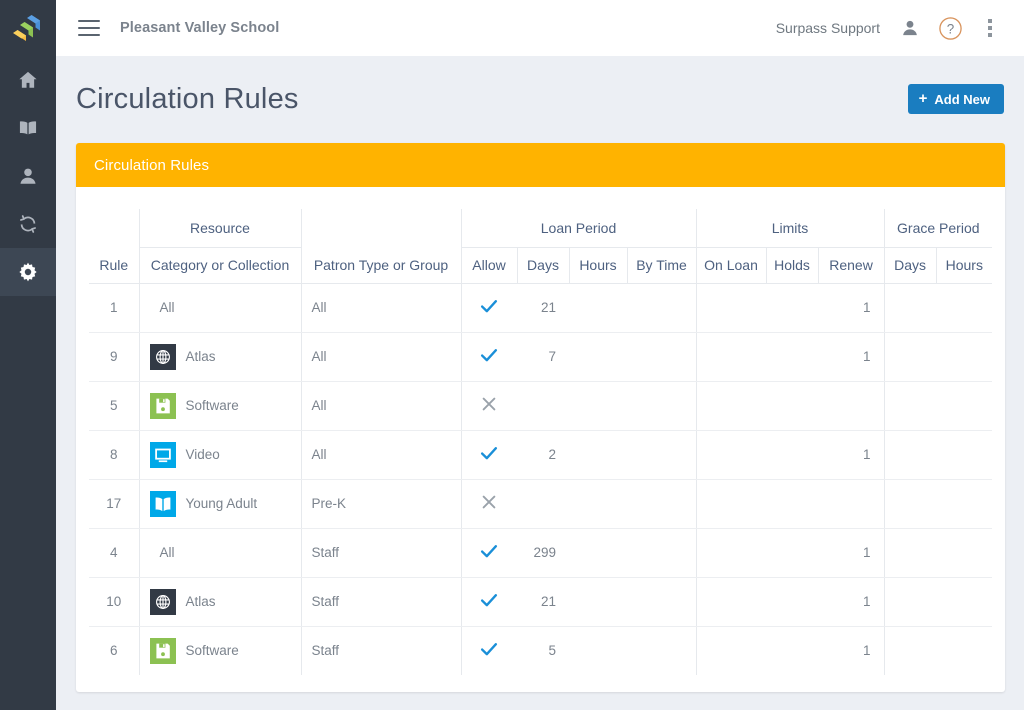 The width and height of the screenshot is (1024, 710). I want to click on cell-category: Software, so click(219, 650).